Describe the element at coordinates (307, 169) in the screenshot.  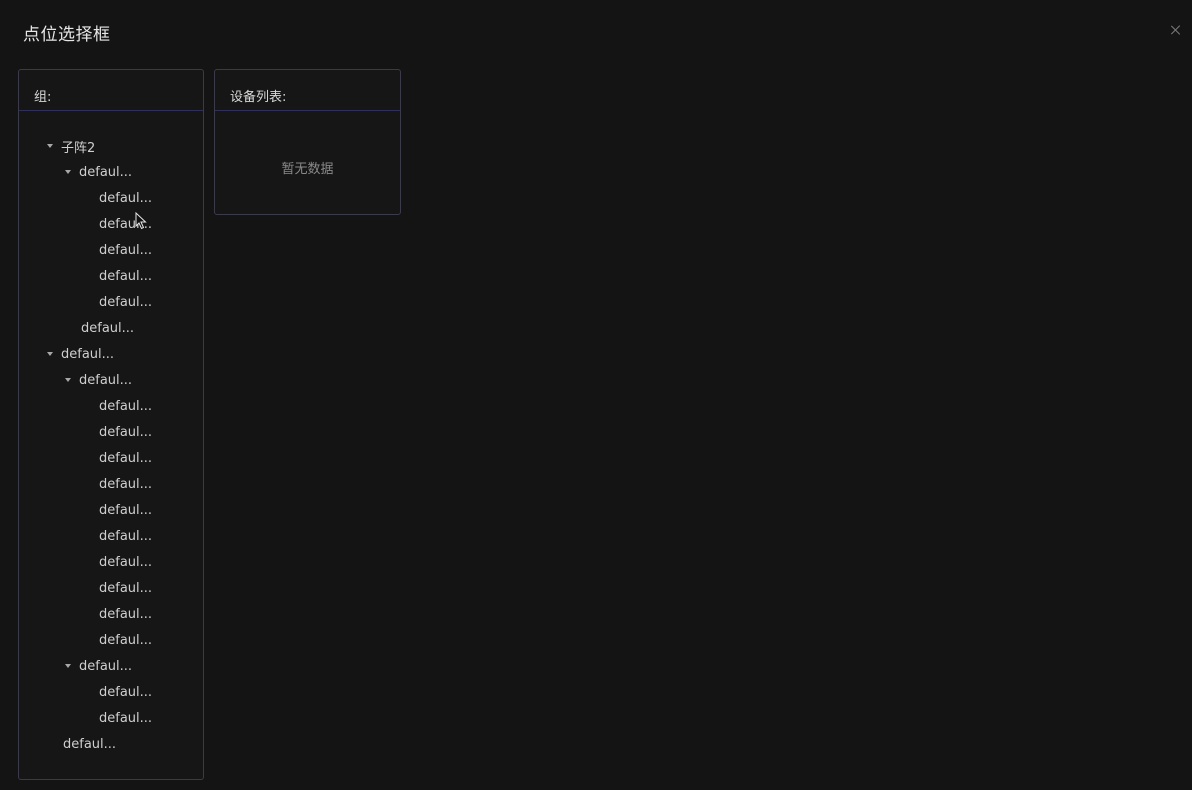
I see `empty-state-text: 暂无数据` at that location.